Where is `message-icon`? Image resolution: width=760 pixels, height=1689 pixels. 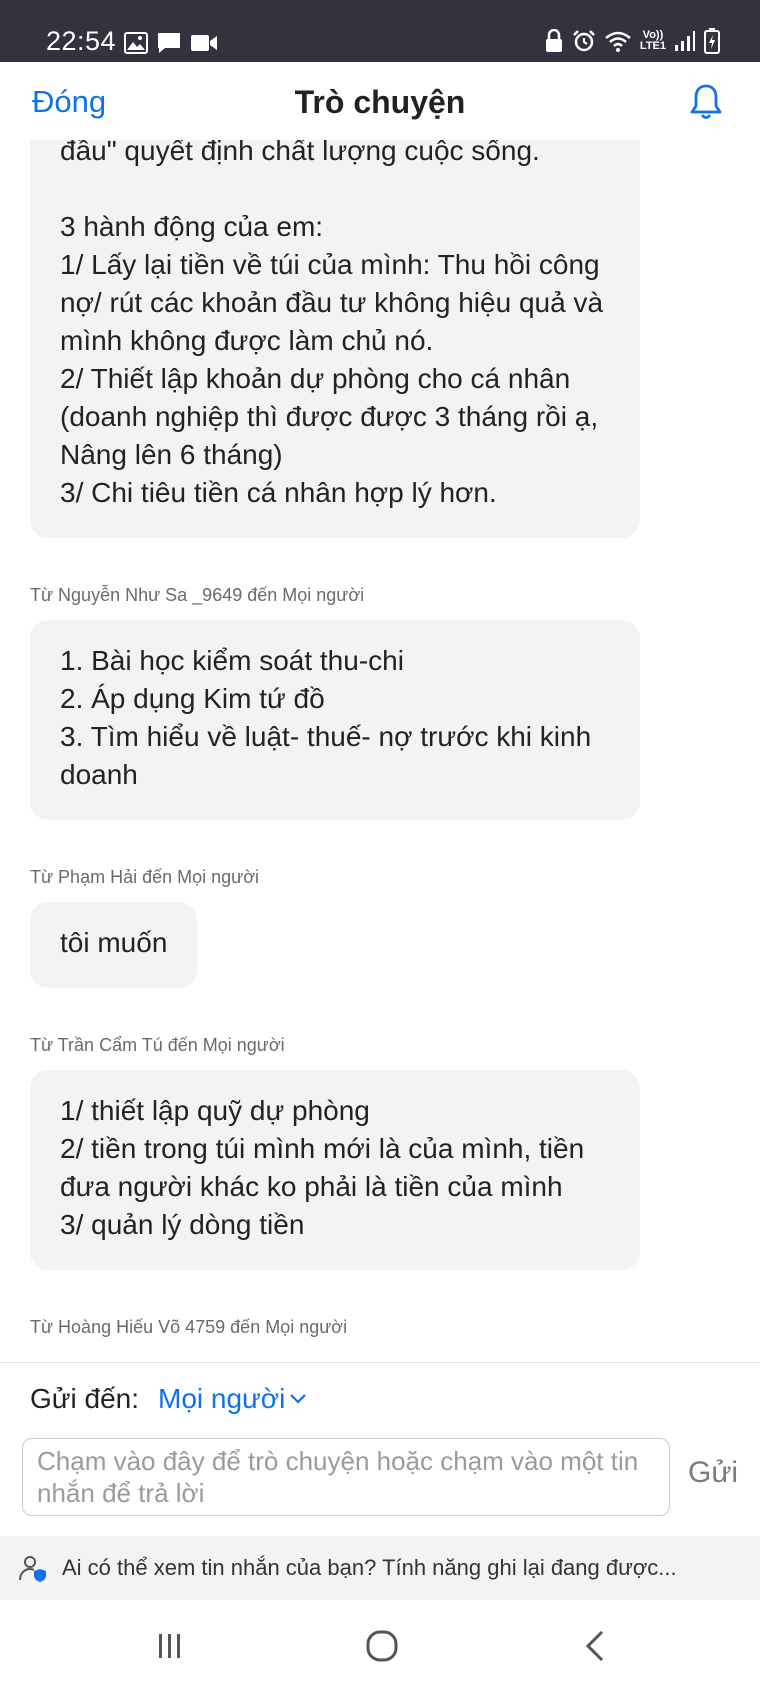
message-icon is located at coordinates (169, 43).